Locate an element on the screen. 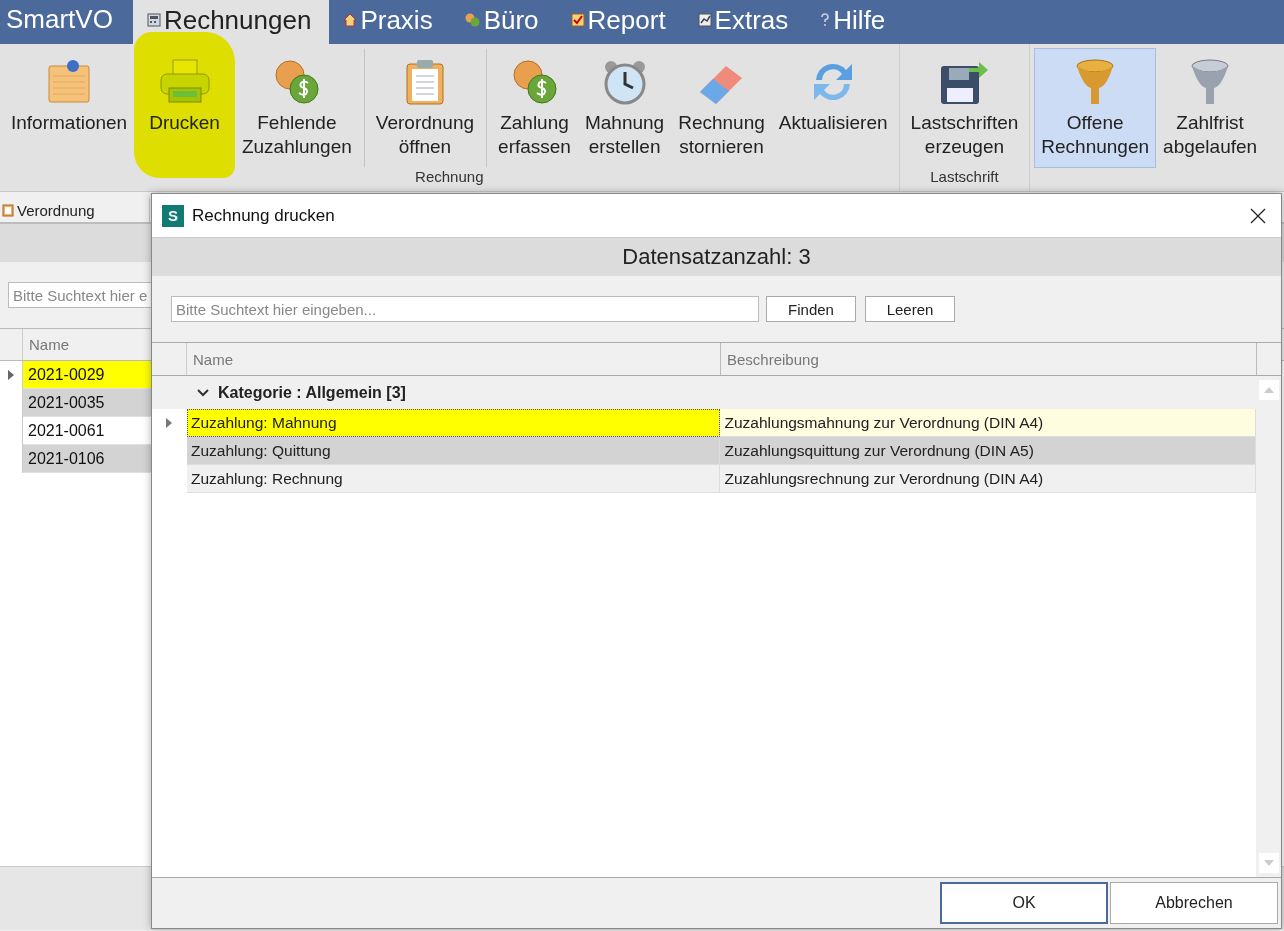  menu-tab: Report is located at coordinates (620, 22).